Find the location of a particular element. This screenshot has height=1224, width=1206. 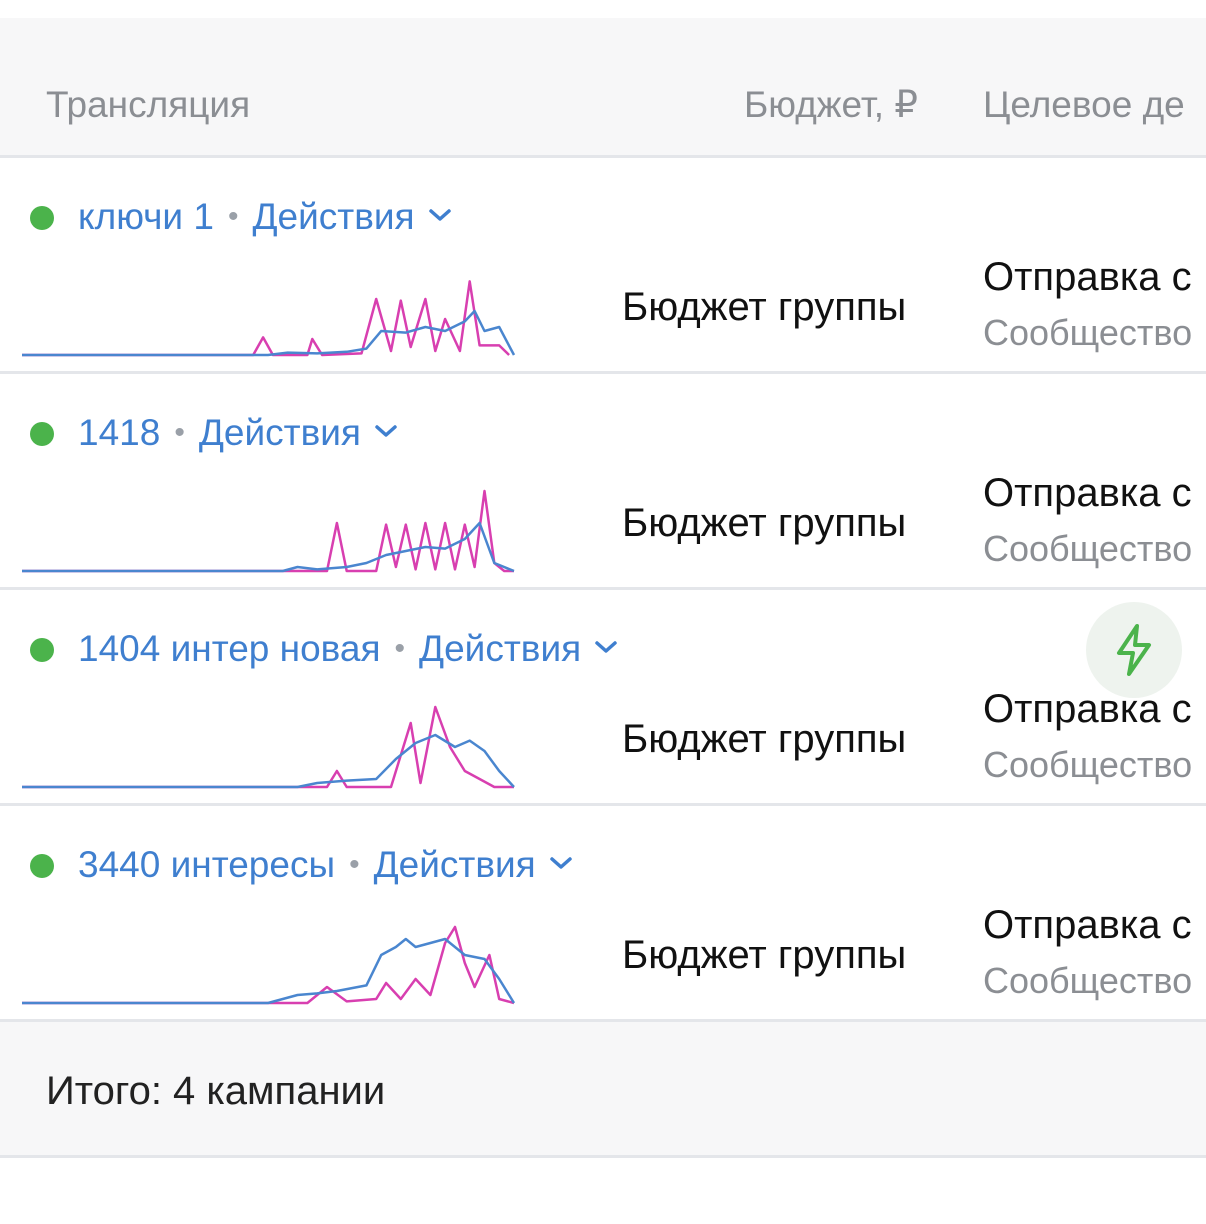

campaign-title-line: 1418 • Действия is located at coordinates (238, 433).